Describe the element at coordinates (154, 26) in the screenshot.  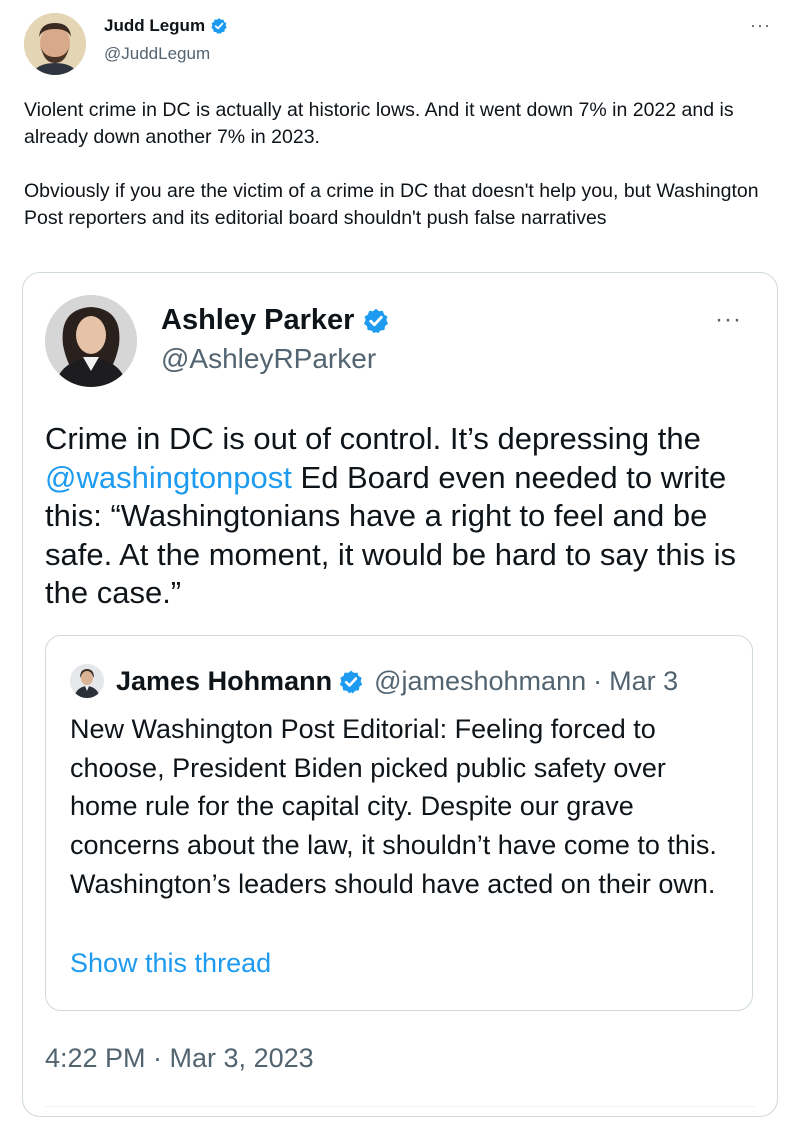
I see `author-name: Judd Legum` at that location.